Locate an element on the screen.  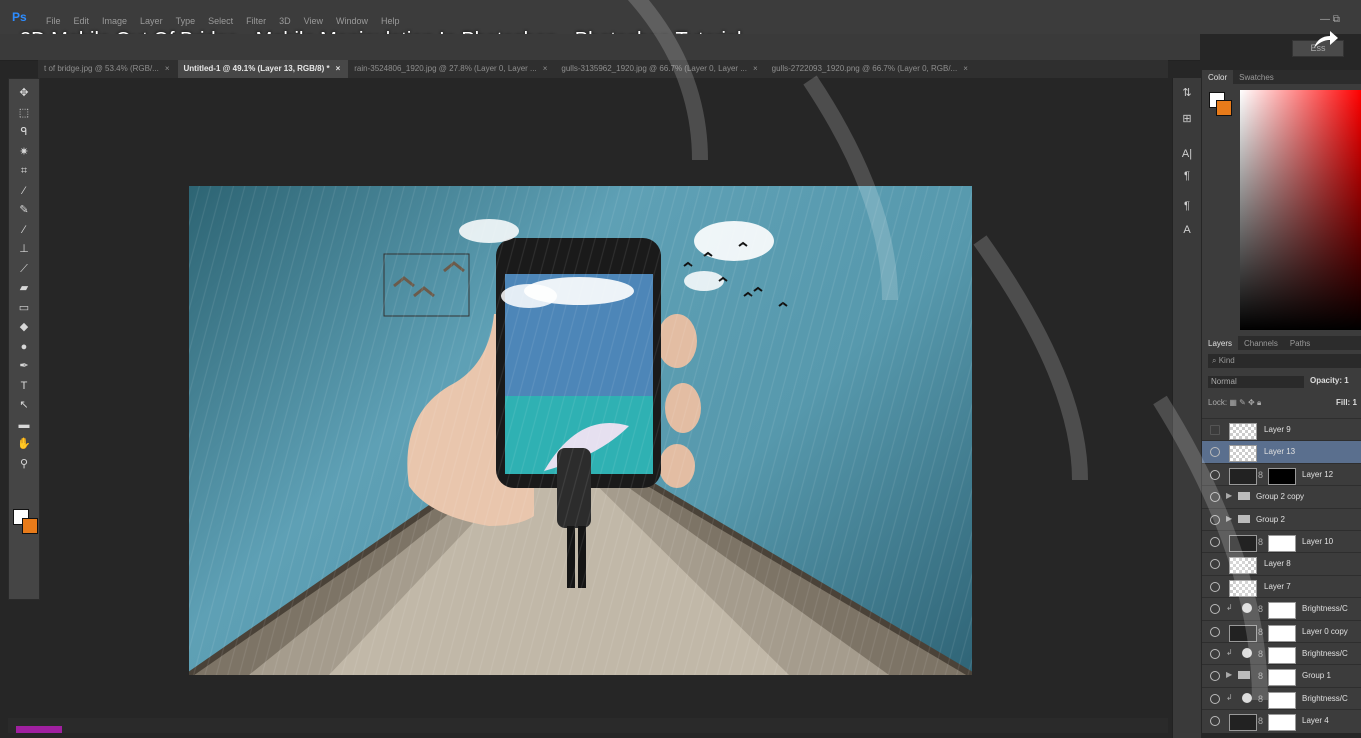
tab-channels: Channels is located at coordinates (1261, 343).